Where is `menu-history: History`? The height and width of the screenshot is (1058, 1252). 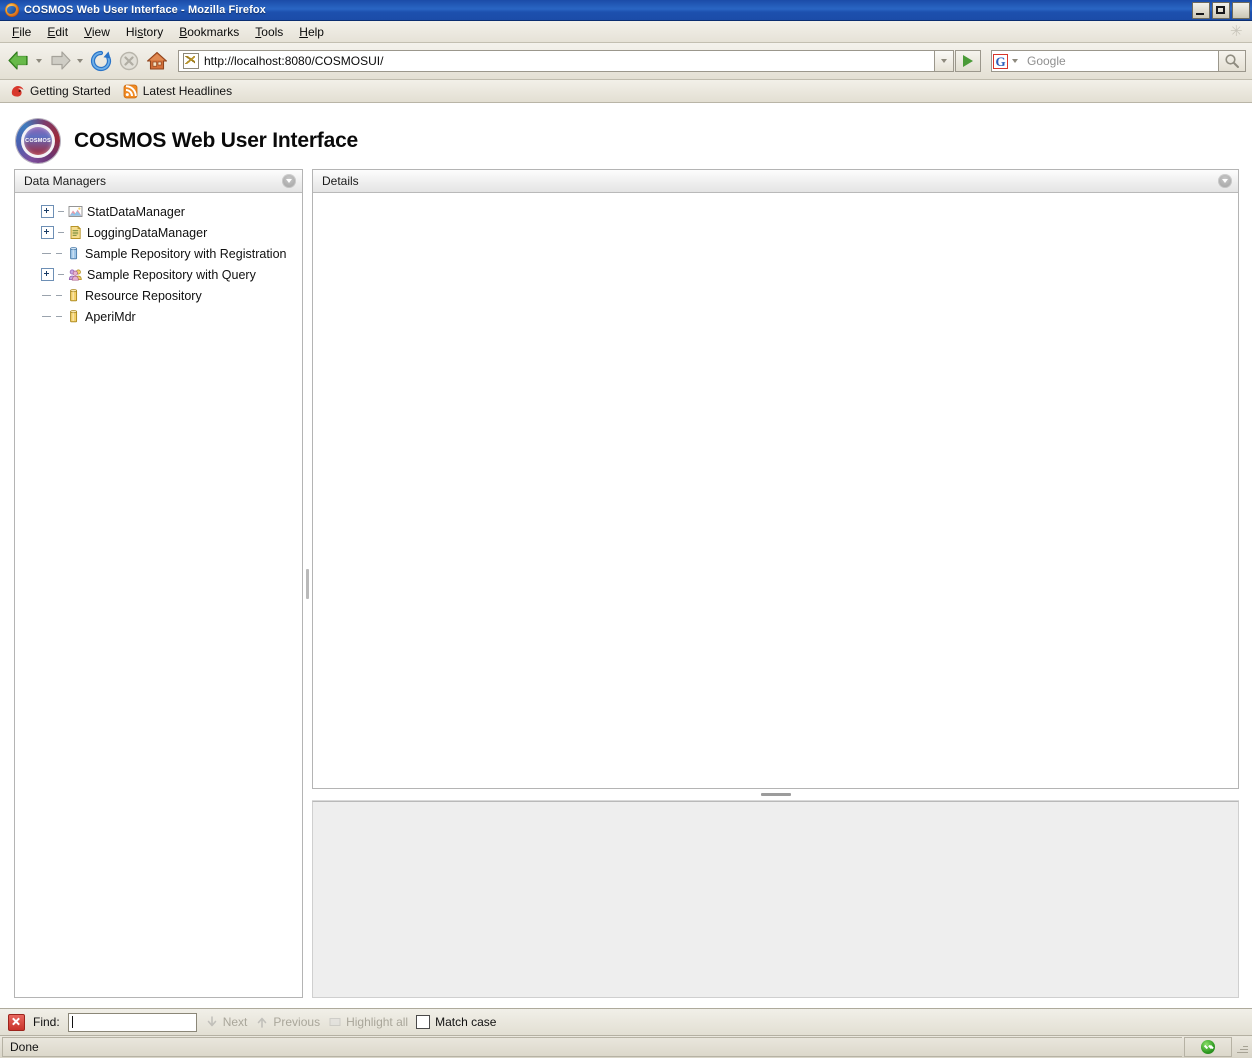 menu-history: History is located at coordinates (144, 32).